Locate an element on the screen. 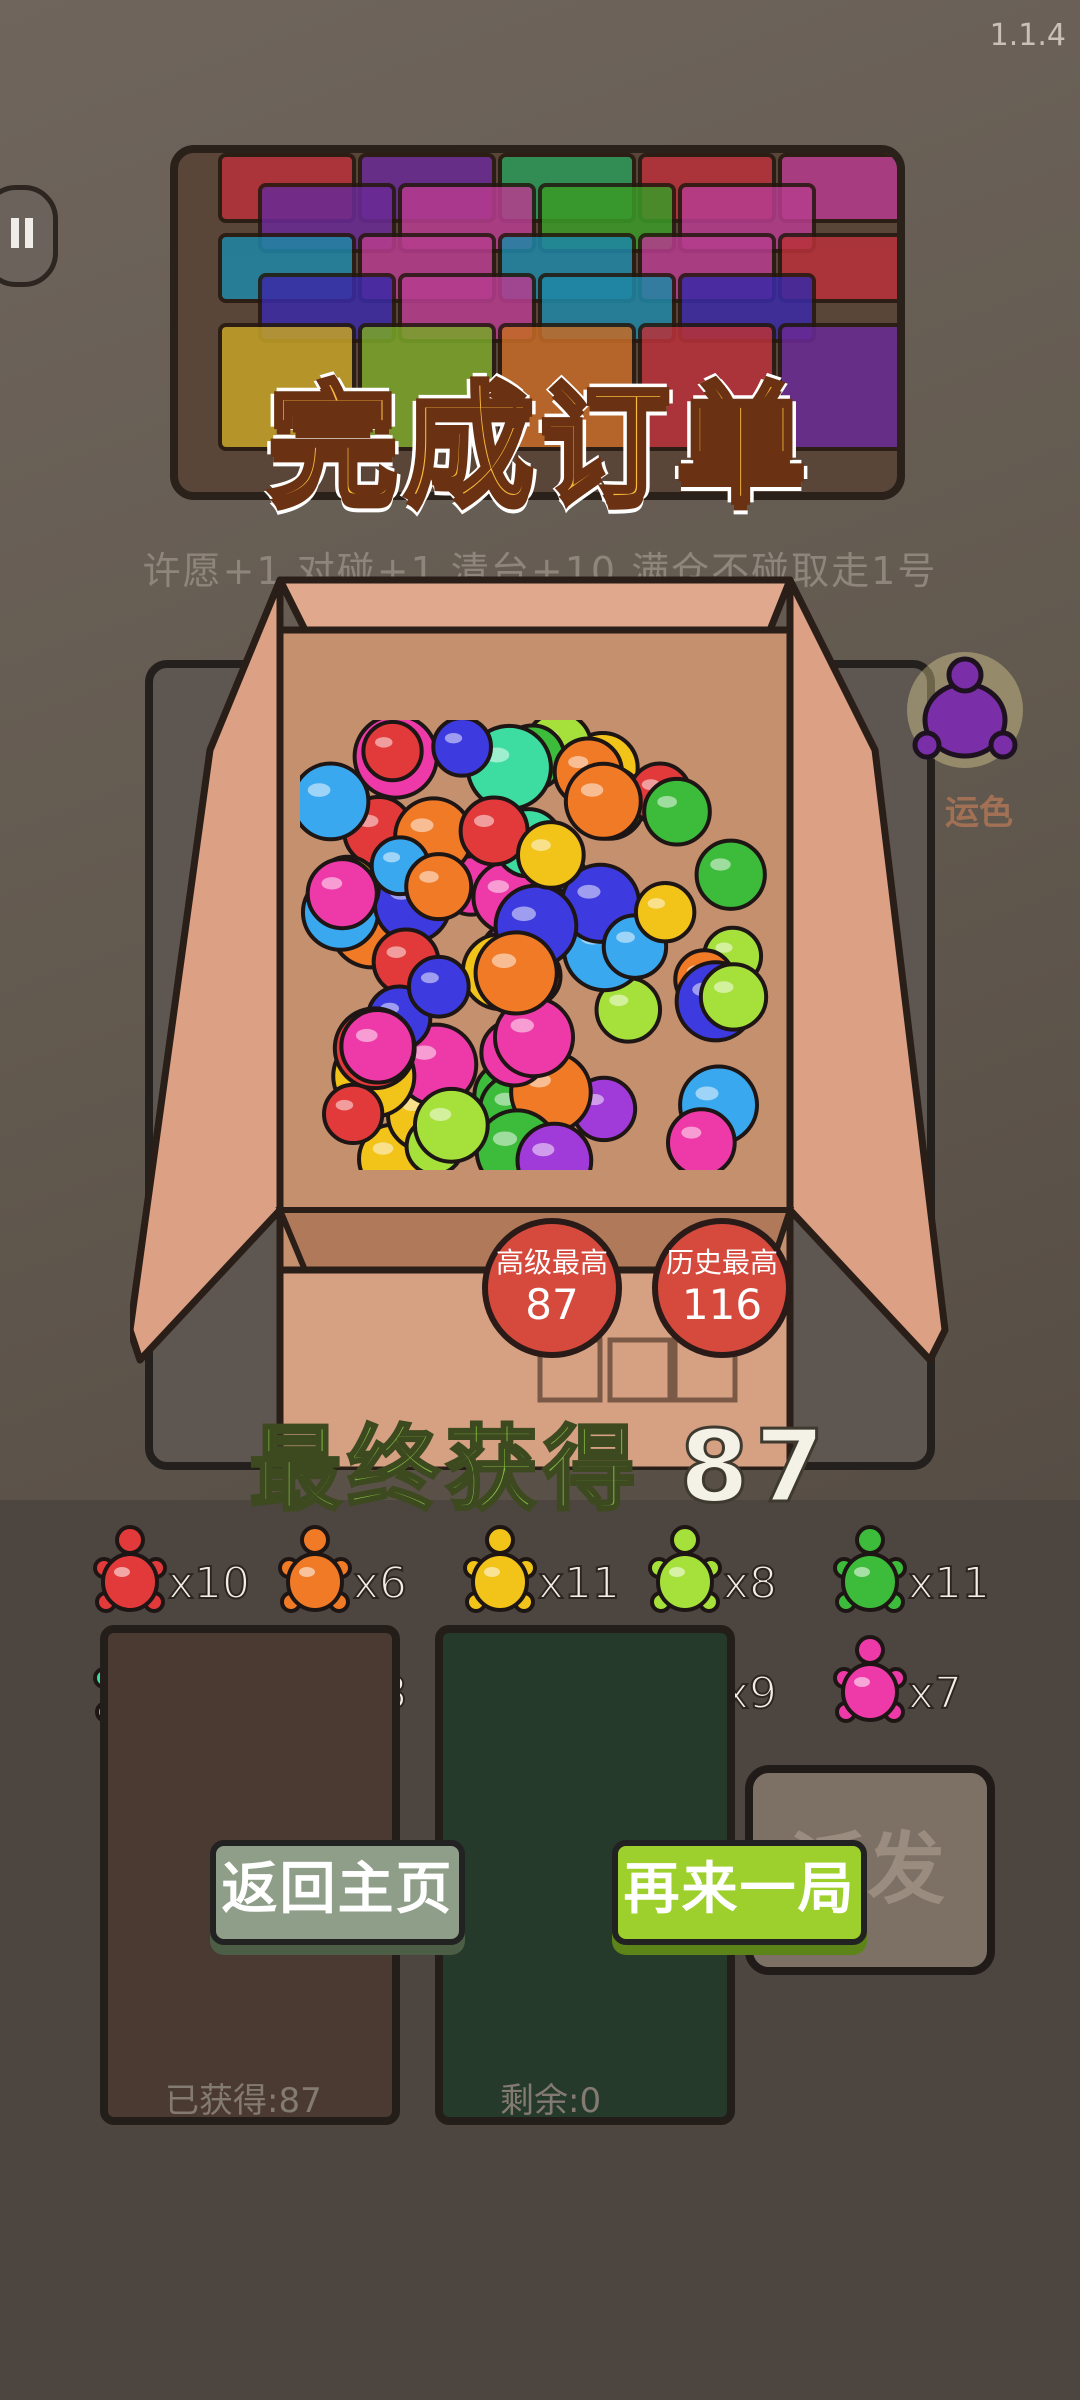 This screenshot has height=2400, width=1080. turtle-count-item: x7 is located at coordinates (920, 1680).